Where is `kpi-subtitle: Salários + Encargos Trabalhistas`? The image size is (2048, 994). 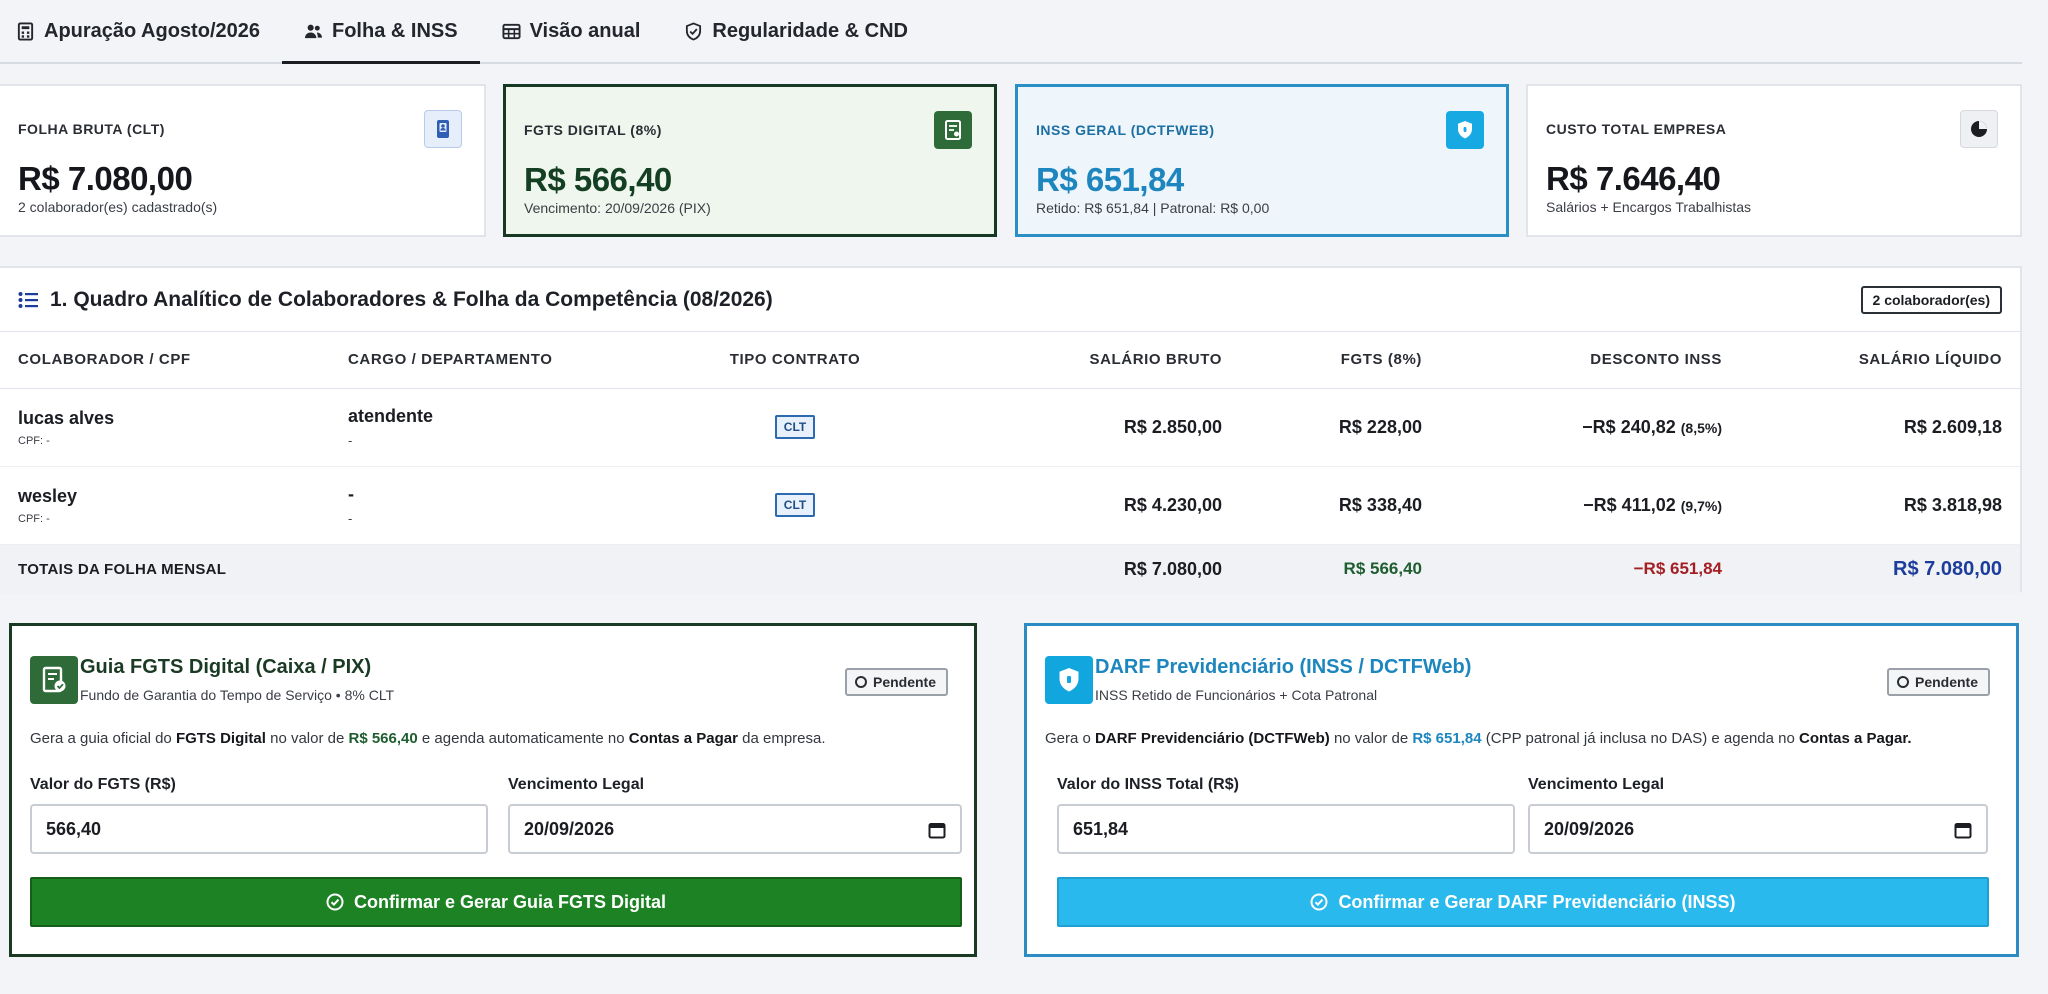
kpi-subtitle: Salários + Encargos Trabalhistas is located at coordinates (1649, 207).